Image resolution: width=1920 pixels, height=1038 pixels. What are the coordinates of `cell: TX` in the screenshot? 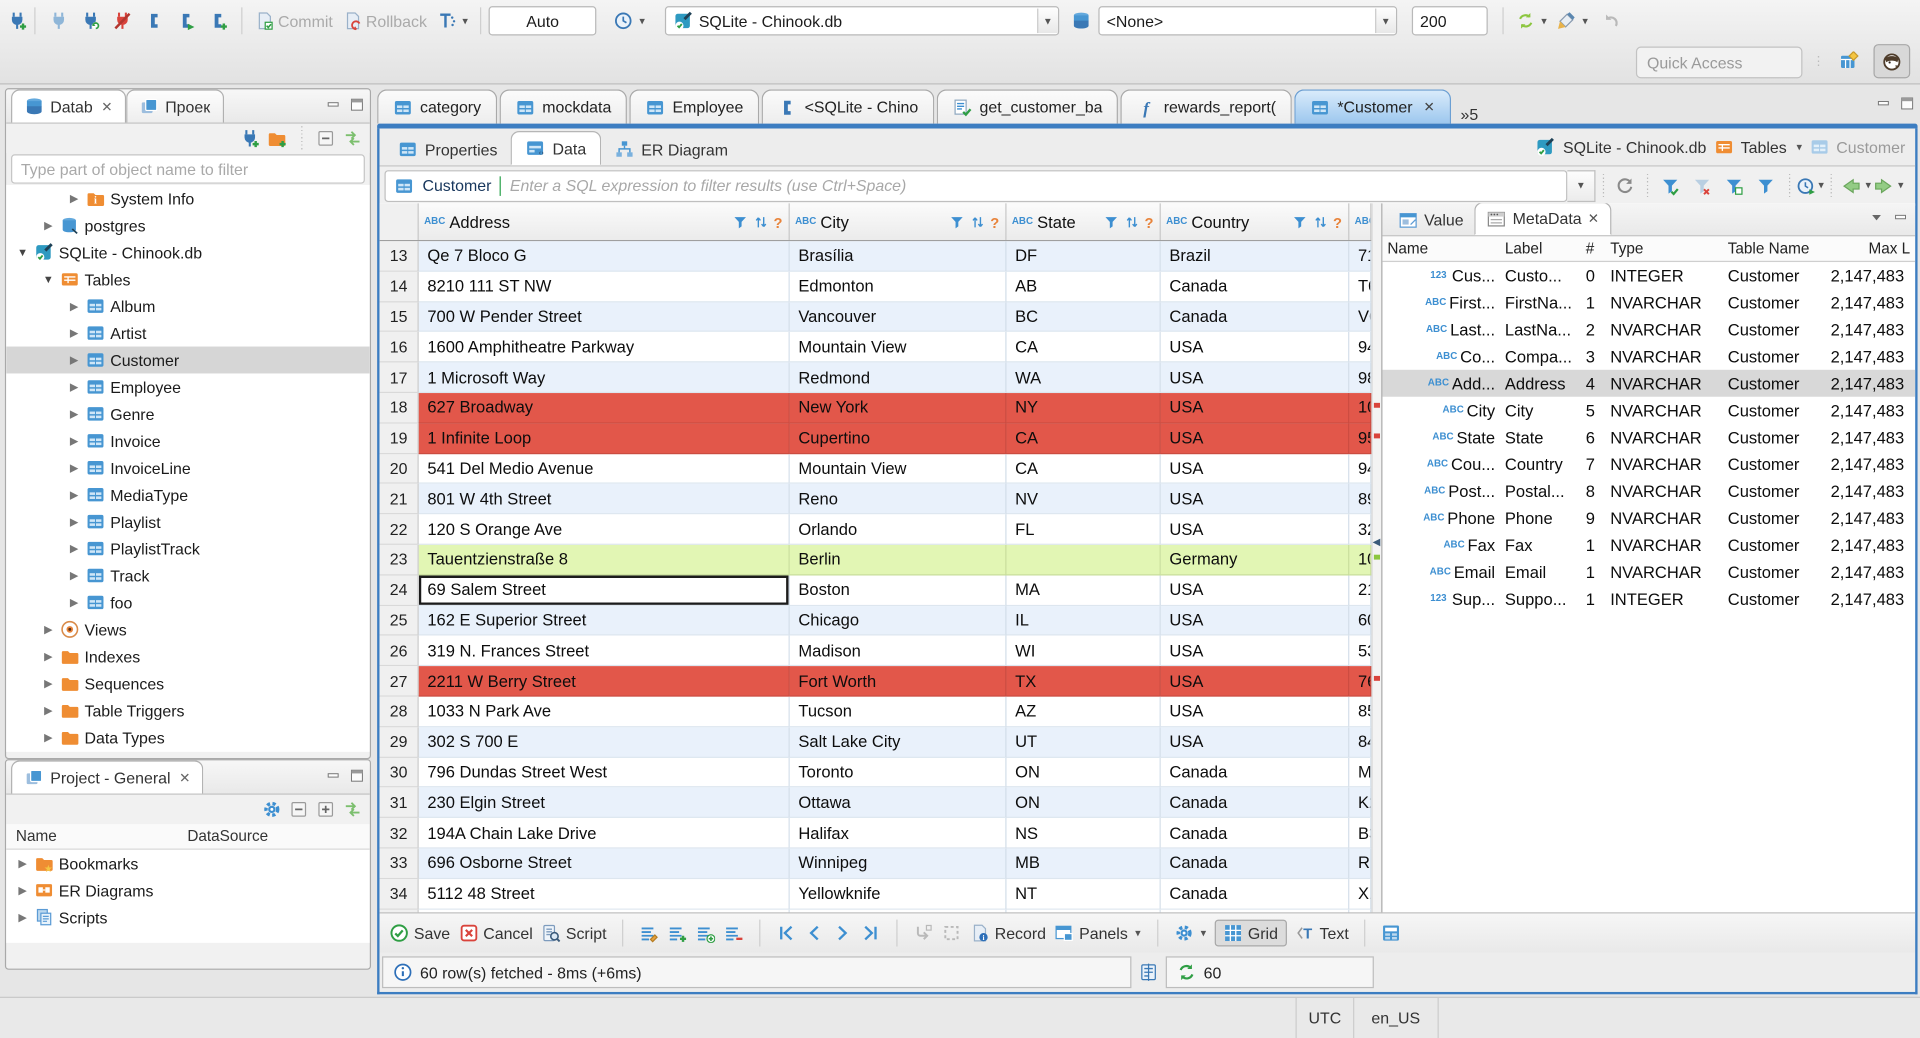 It's located at (1083, 681).